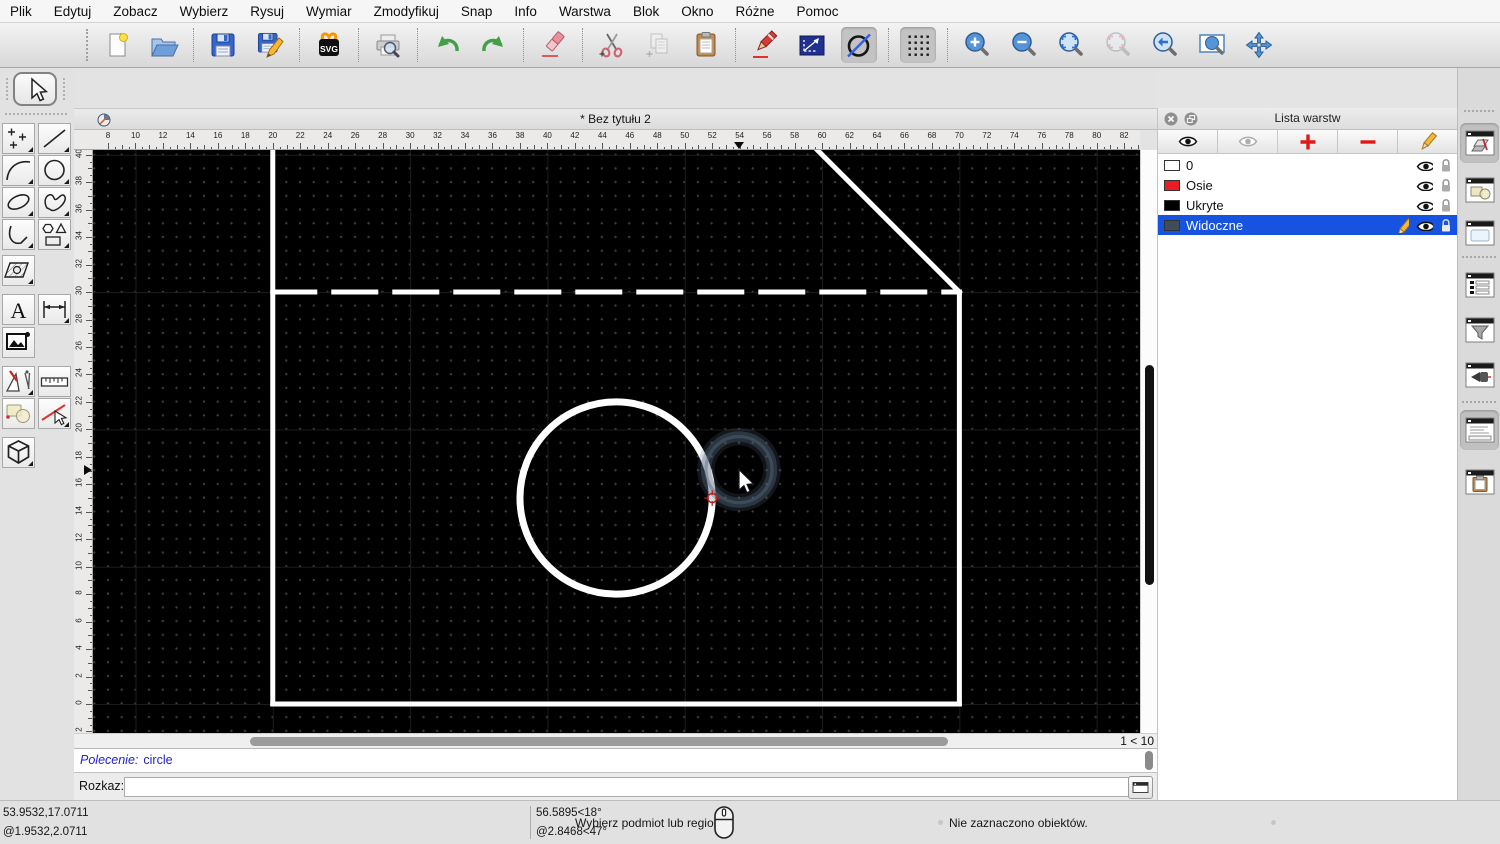  Describe the element at coordinates (1479, 143) in the screenshot. I see `layer-list-panel-button` at that location.